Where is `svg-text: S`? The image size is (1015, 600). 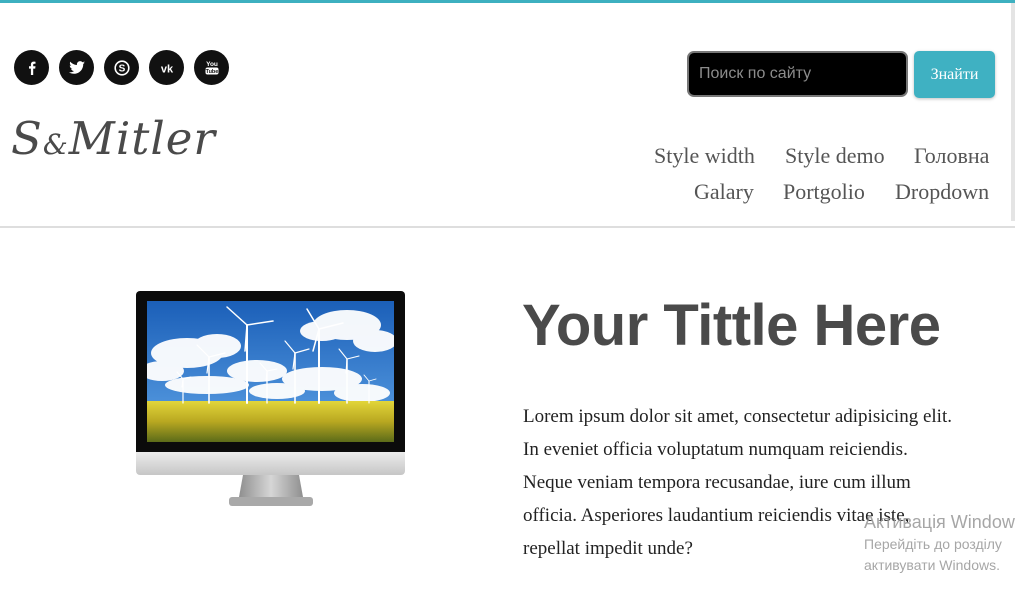
svg-text: S is located at coordinates (121, 68).